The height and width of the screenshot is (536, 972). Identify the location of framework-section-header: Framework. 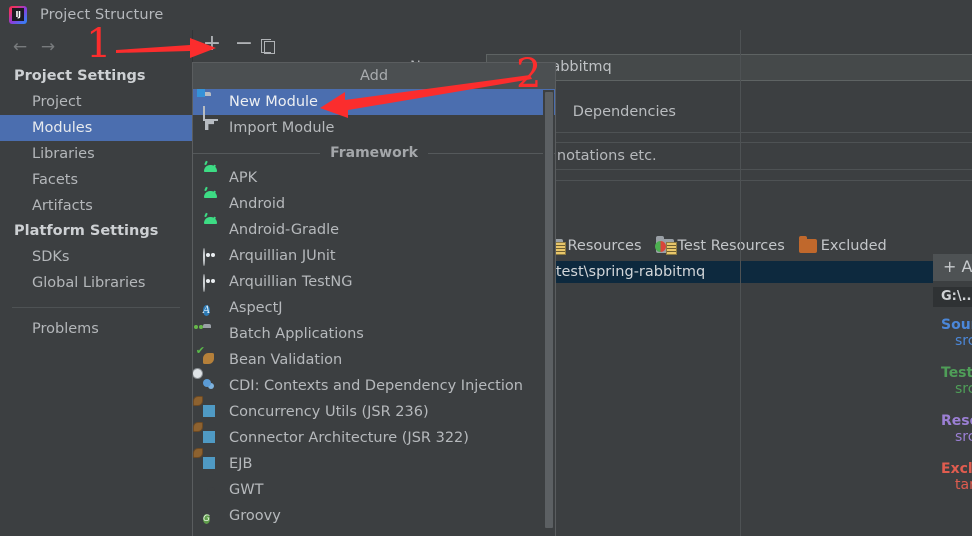
(374, 153).